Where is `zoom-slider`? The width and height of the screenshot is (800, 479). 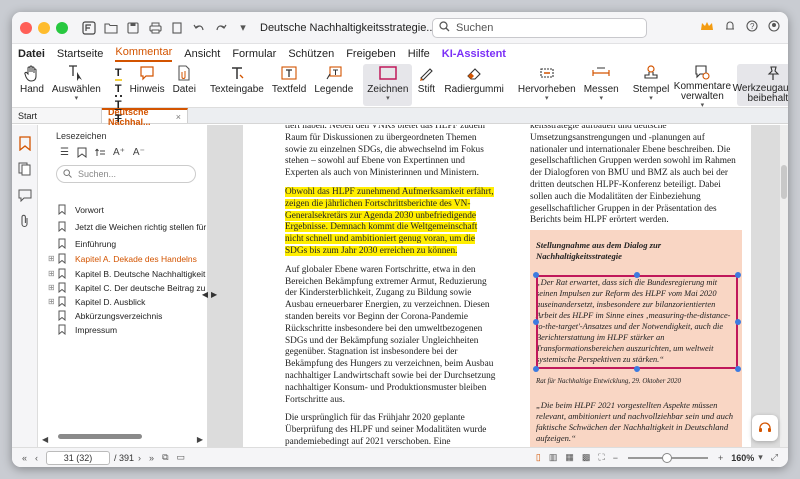
zoom-slider is located at coordinates (667, 457).